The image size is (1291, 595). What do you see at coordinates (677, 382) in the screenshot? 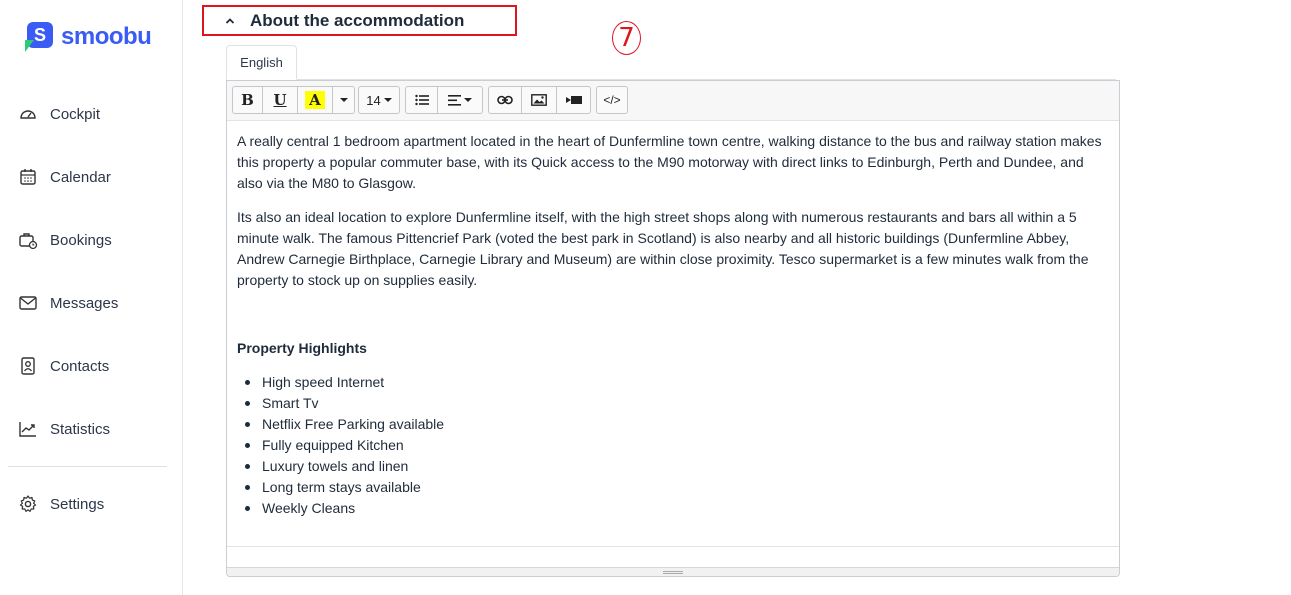
I see `list-item: High speed Internet` at bounding box center [677, 382].